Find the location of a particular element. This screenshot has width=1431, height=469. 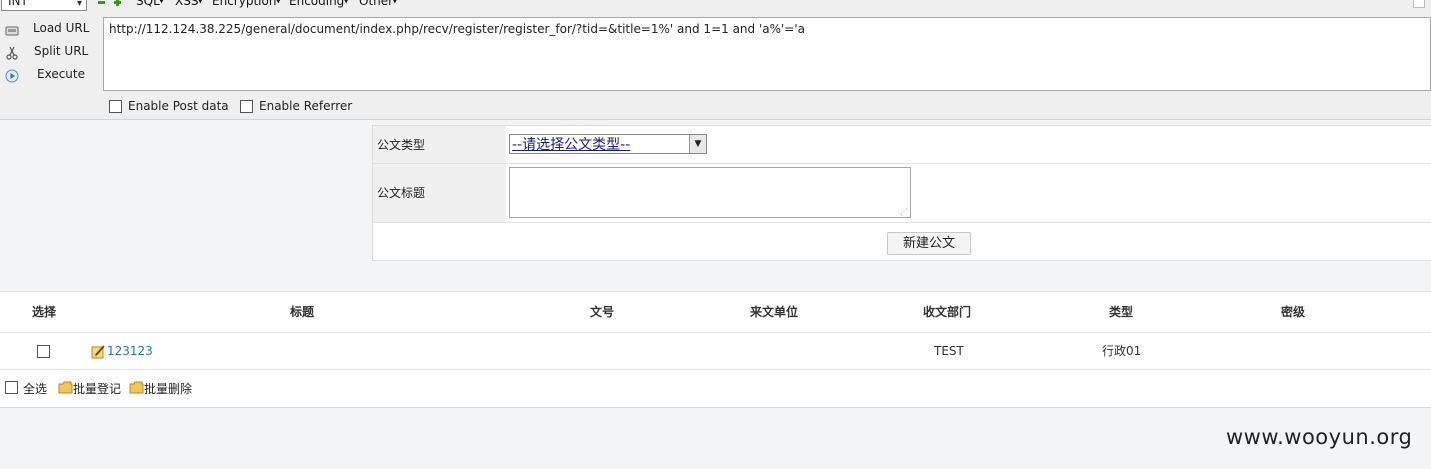

menu-other-label: Other is located at coordinates (376, 4).